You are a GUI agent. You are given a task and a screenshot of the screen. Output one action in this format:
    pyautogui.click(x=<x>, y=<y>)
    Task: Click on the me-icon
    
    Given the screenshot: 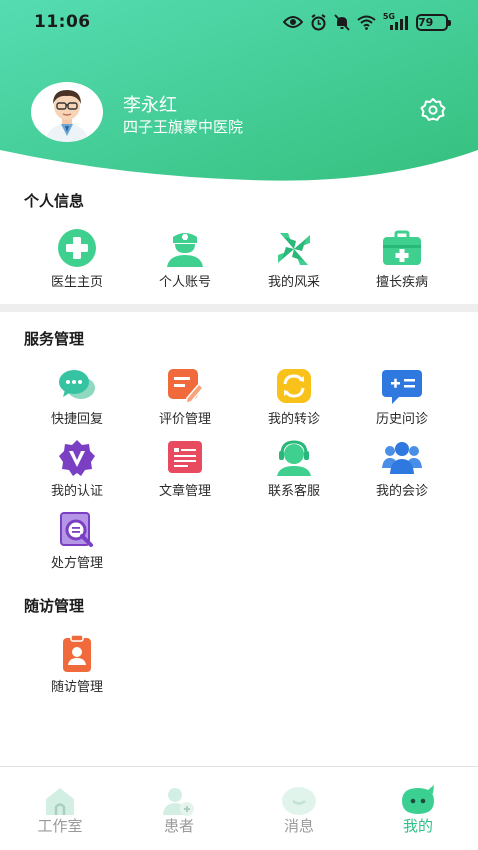 What is the action you would take?
    pyautogui.click(x=418, y=801)
    